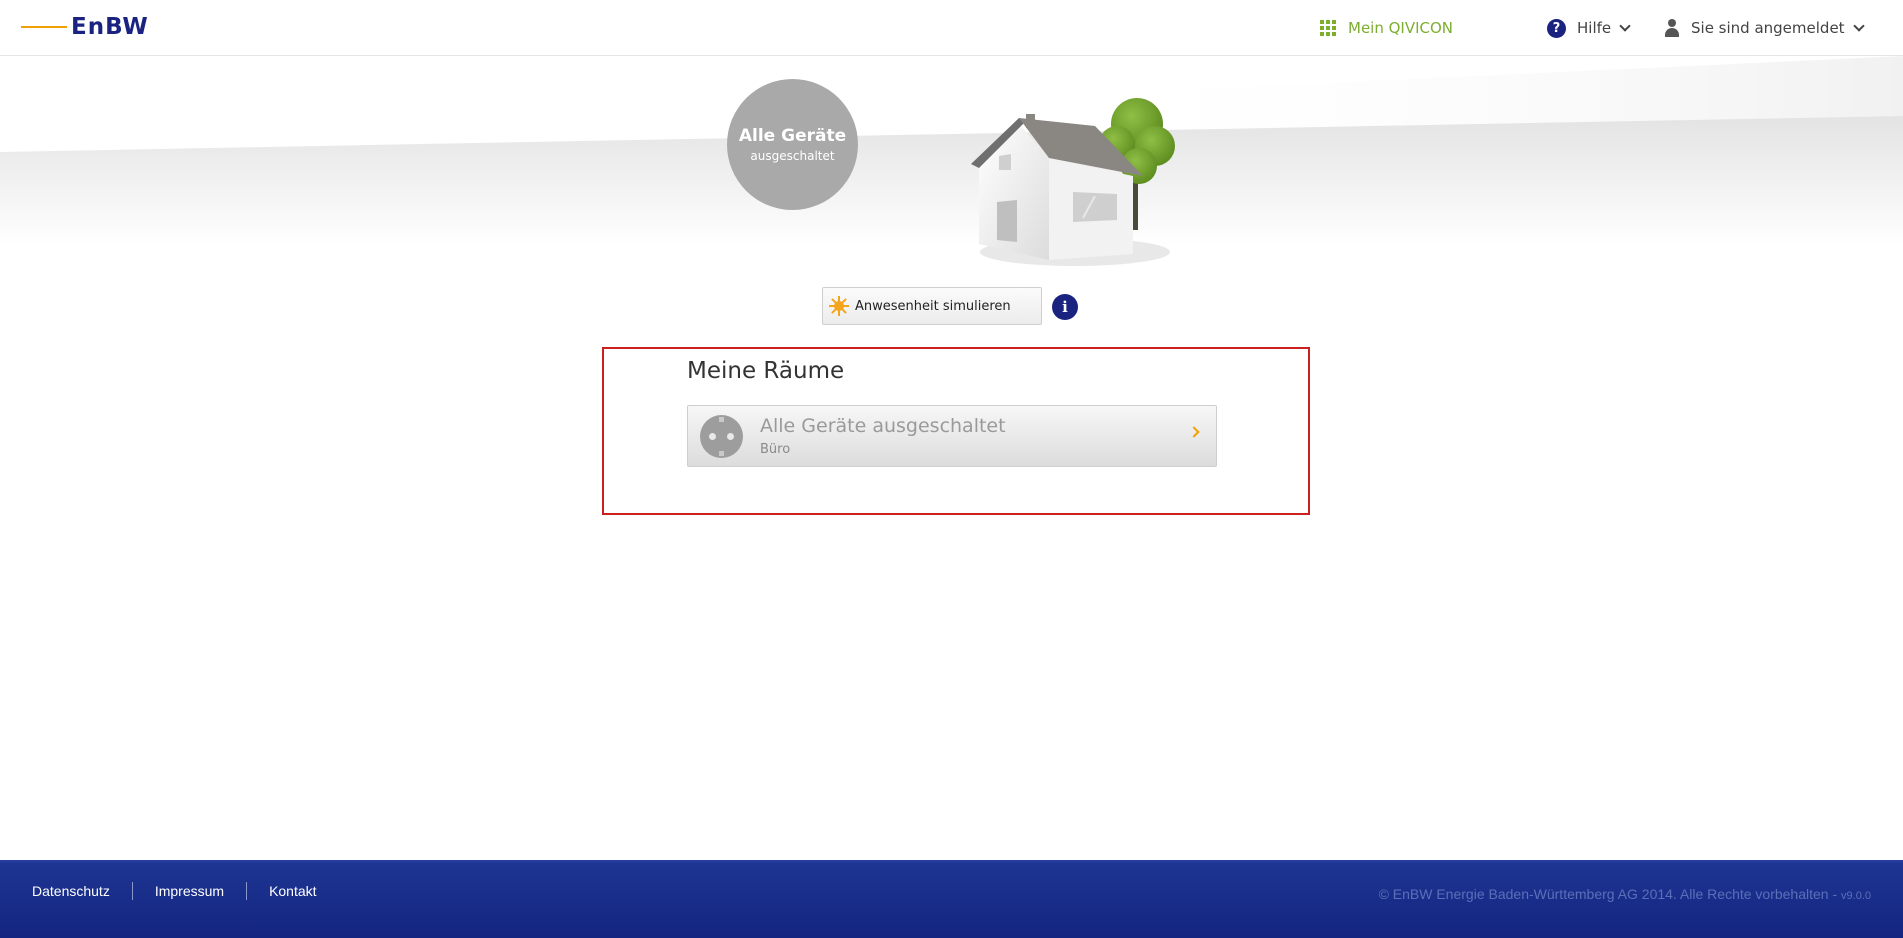 This screenshot has width=1903, height=938. What do you see at coordinates (1194, 432) in the screenshot?
I see `chevron-right-icon` at bounding box center [1194, 432].